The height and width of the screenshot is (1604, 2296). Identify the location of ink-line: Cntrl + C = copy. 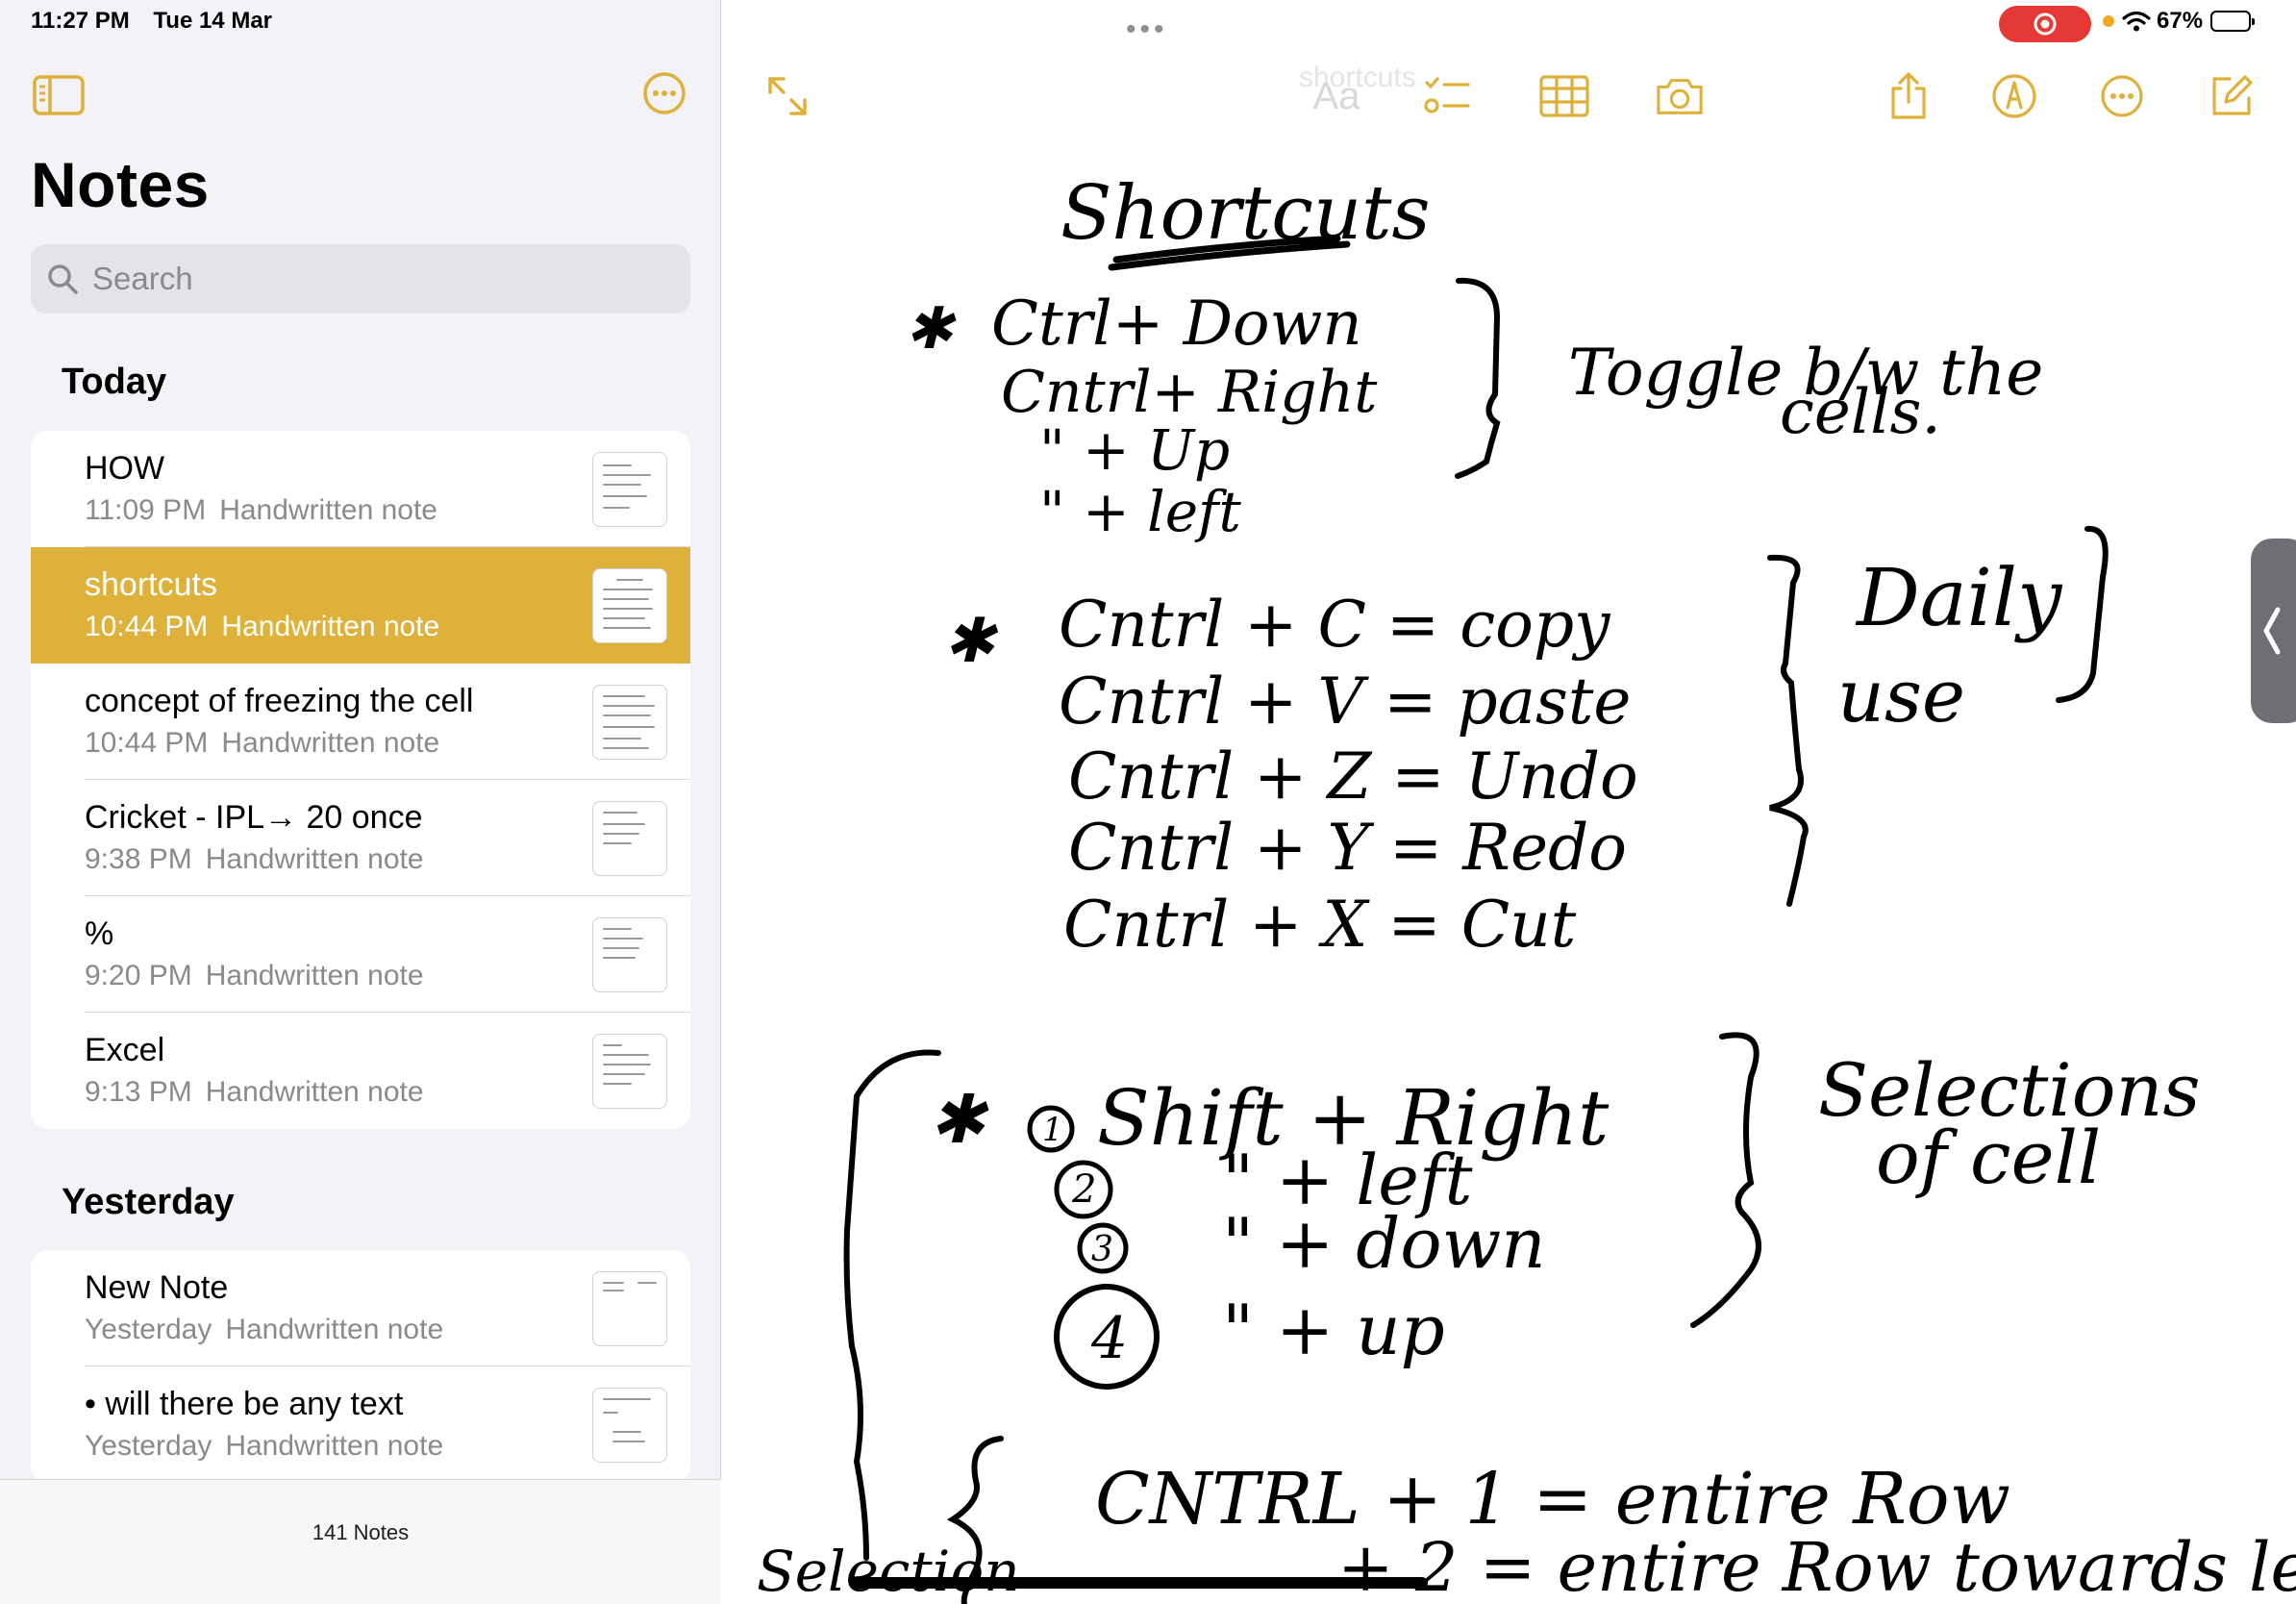
(1334, 625).